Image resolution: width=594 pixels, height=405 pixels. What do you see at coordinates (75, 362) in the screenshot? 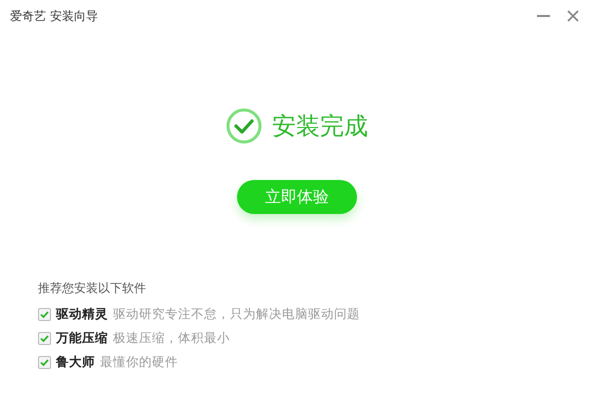
I see `software-name: 鲁大师` at bounding box center [75, 362].